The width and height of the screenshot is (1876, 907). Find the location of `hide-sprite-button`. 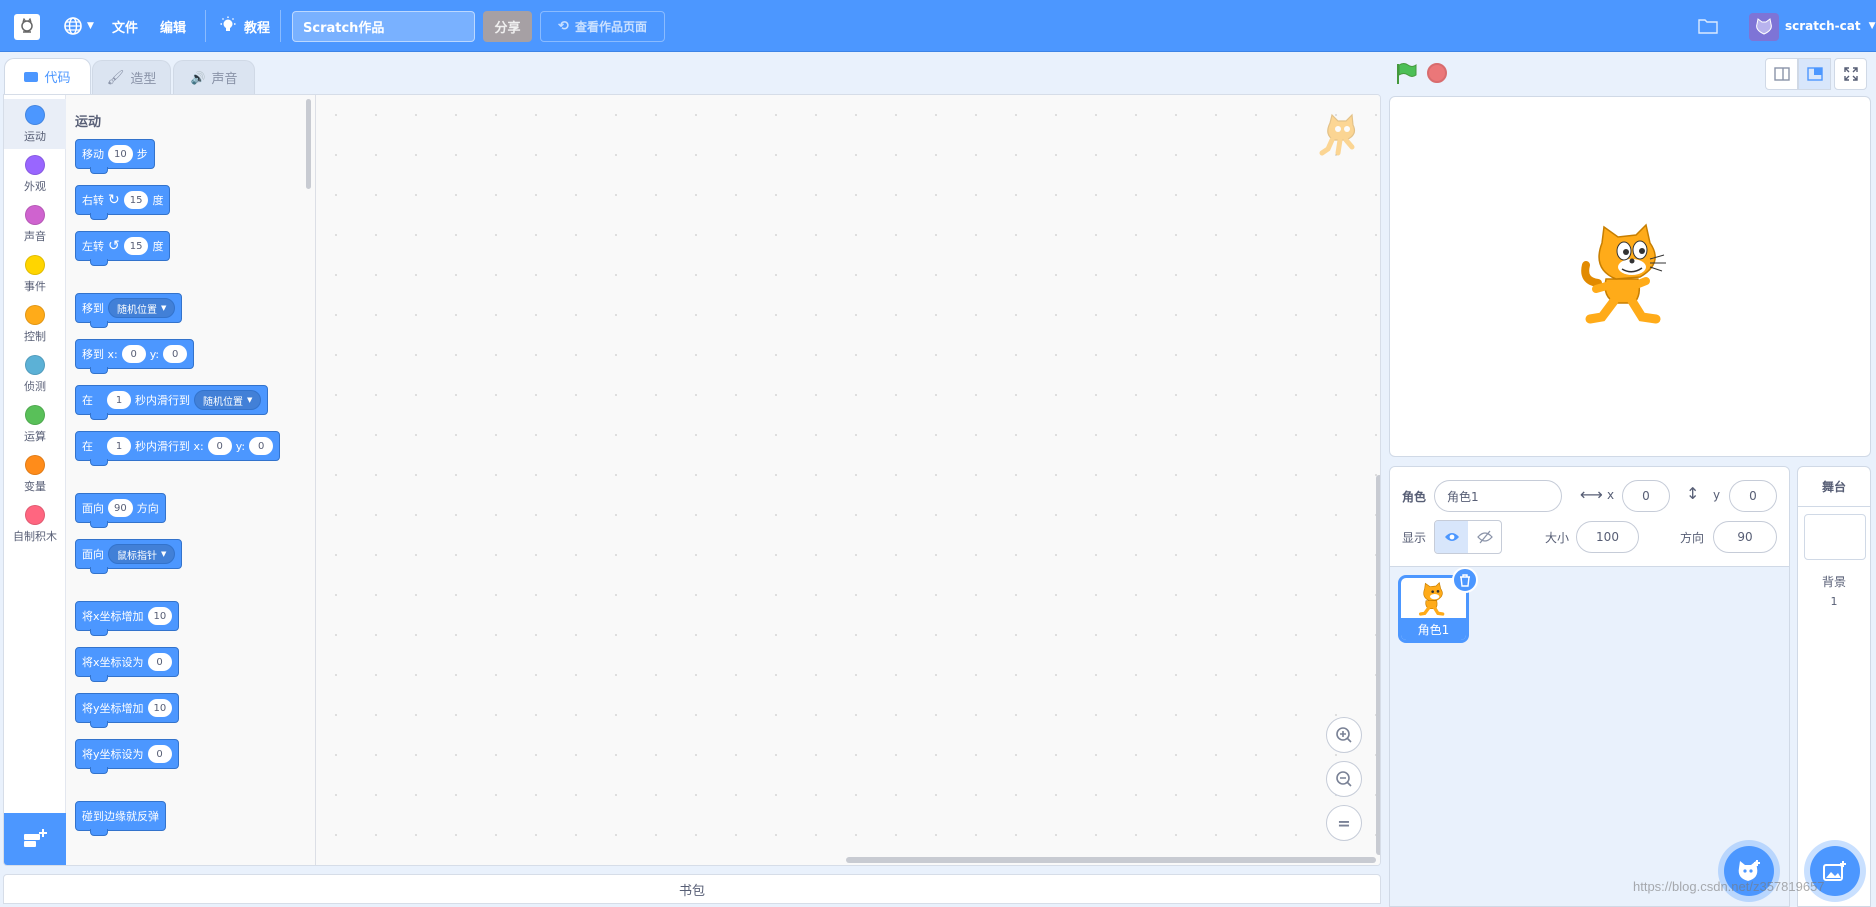

hide-sprite-button is located at coordinates (1484, 537).